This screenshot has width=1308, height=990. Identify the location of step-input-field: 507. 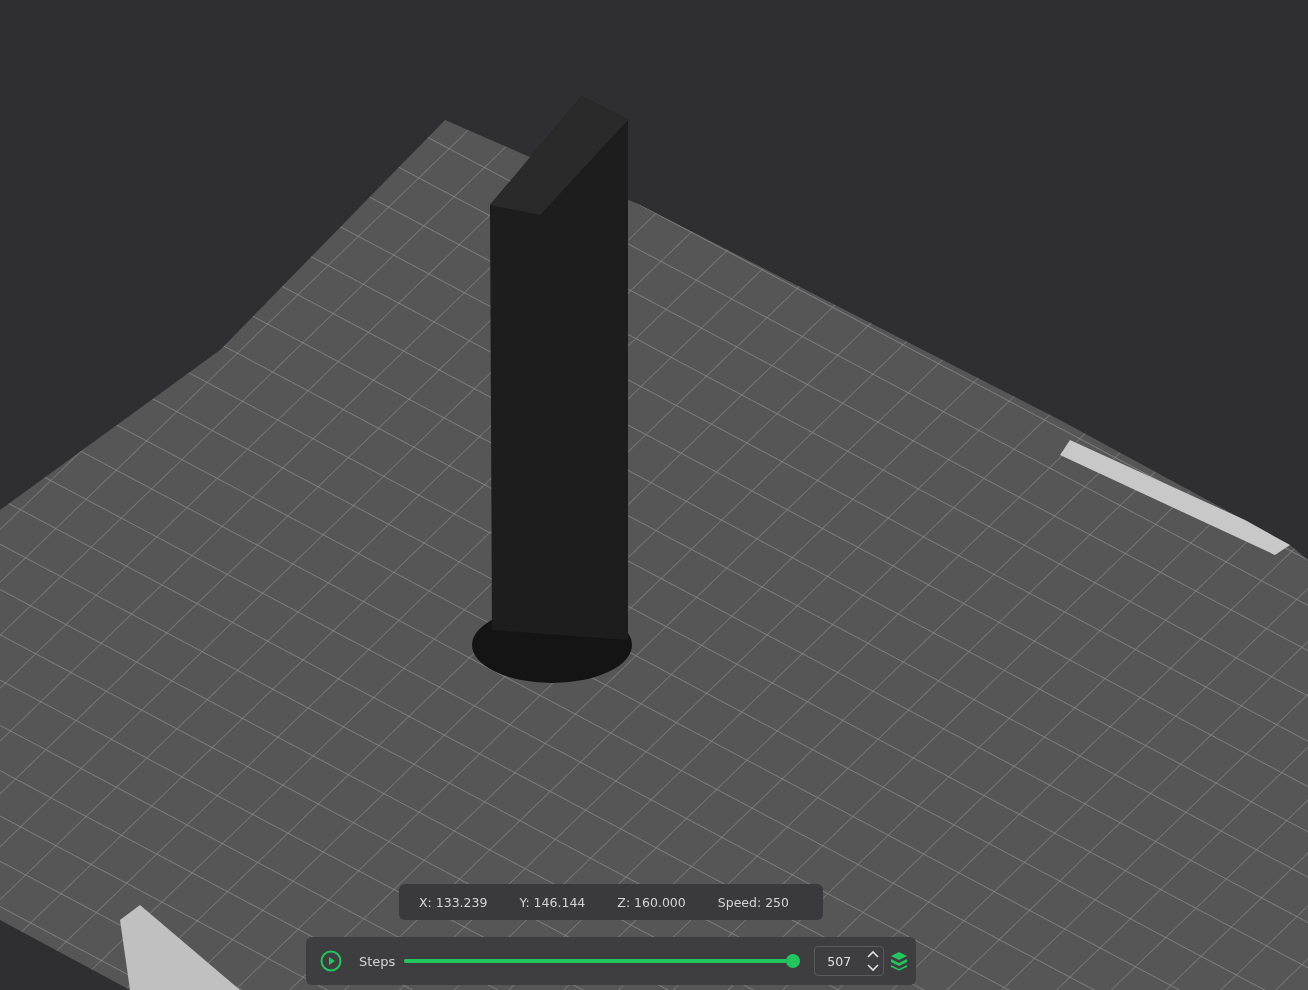
(849, 961).